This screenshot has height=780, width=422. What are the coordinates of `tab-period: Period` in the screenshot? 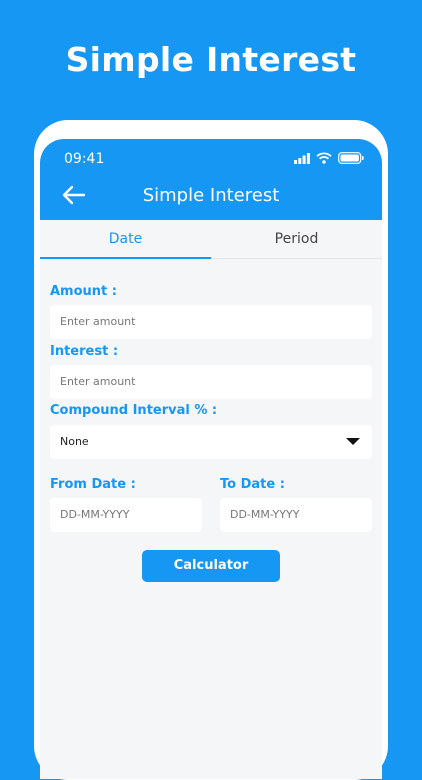 It's located at (296, 239).